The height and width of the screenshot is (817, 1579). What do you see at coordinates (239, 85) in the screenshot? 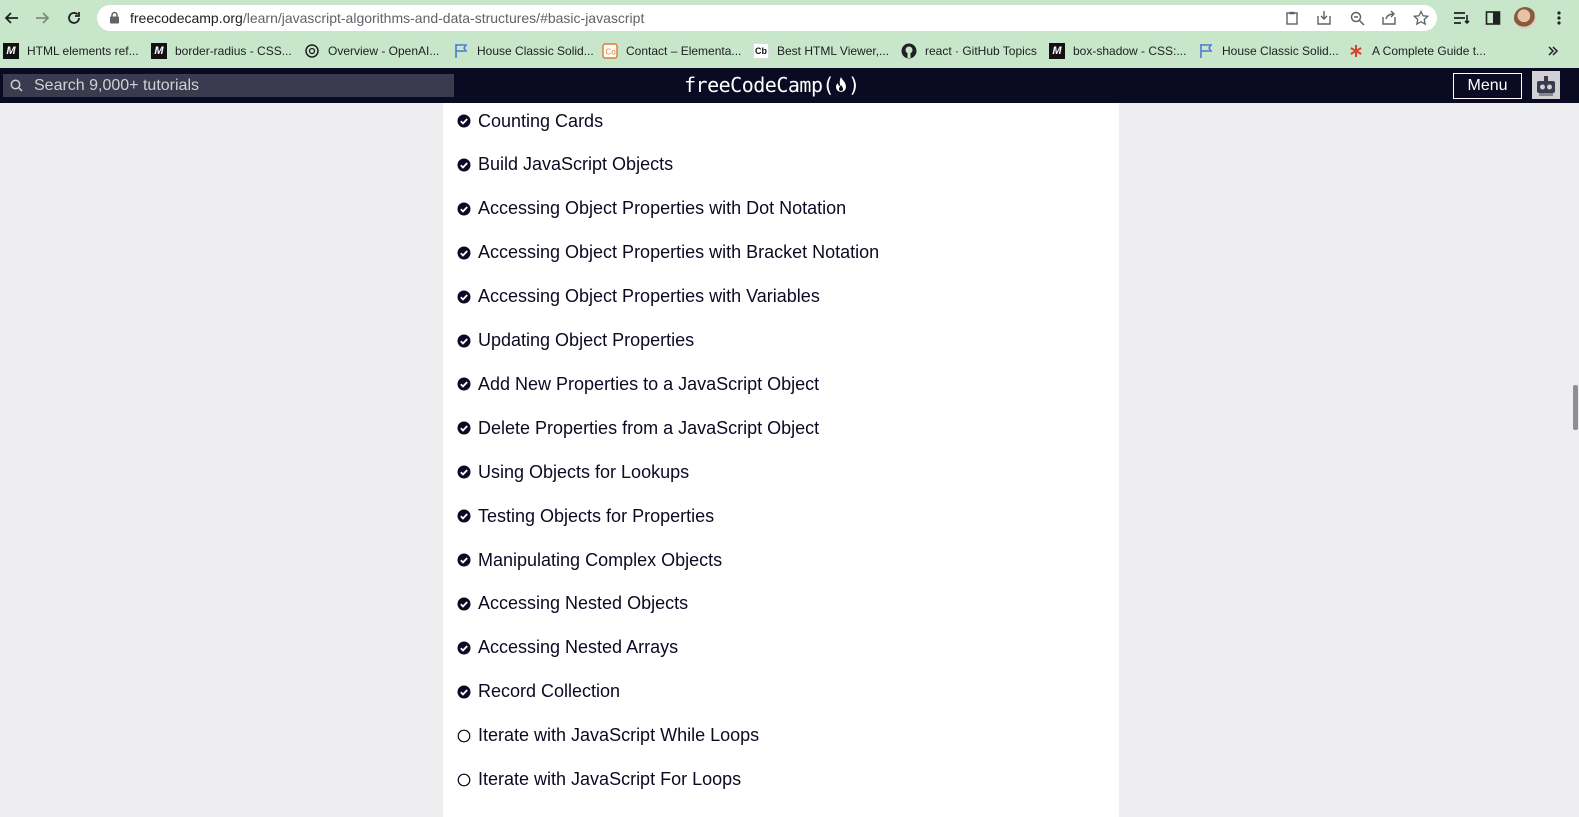
I see `search-input` at bounding box center [239, 85].